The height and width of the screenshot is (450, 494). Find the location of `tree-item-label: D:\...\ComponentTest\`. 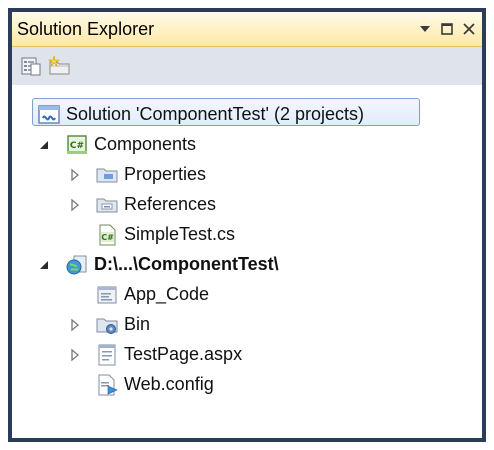

tree-item-label: D:\...\ComponentTest\ is located at coordinates (186, 264).